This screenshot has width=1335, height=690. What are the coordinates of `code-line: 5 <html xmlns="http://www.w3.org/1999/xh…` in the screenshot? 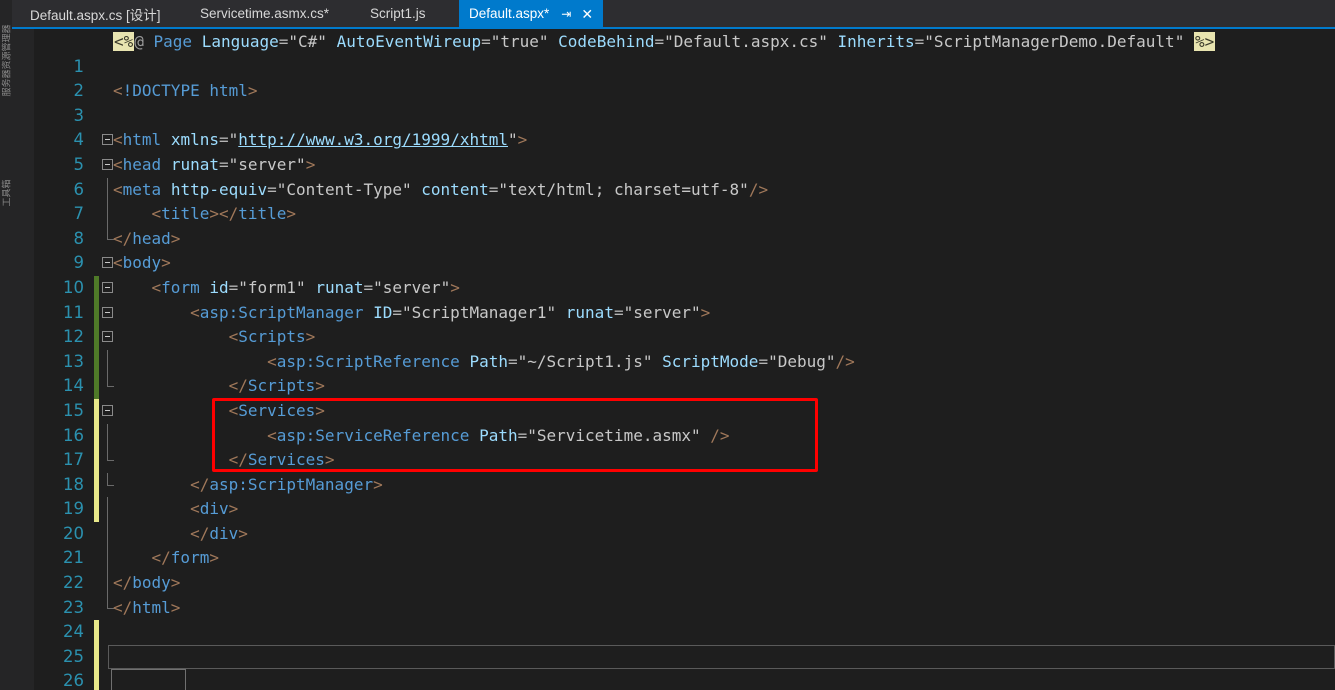 It's located at (673, 151).